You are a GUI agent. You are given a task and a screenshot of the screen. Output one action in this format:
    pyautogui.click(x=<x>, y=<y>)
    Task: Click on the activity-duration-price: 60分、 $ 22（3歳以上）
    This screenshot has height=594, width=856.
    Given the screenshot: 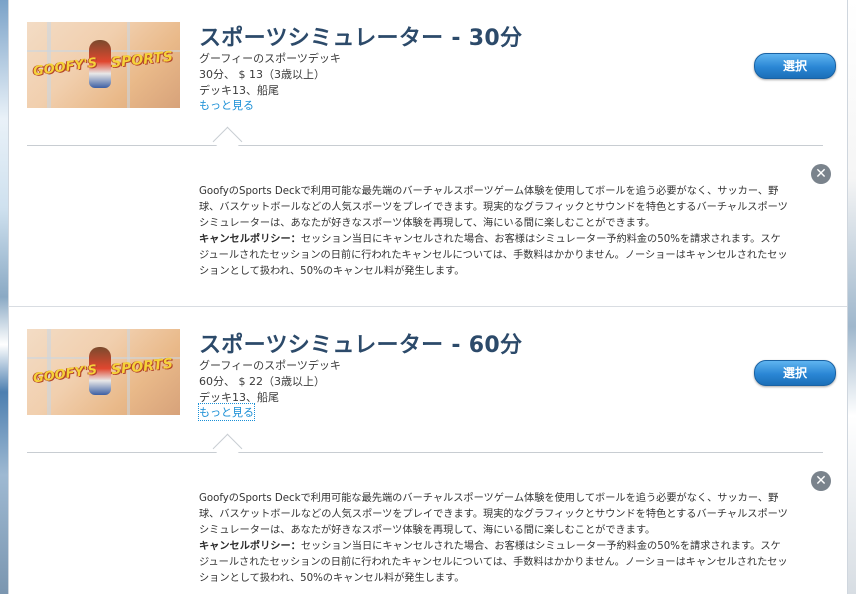 What is the action you would take?
    pyautogui.click(x=262, y=381)
    